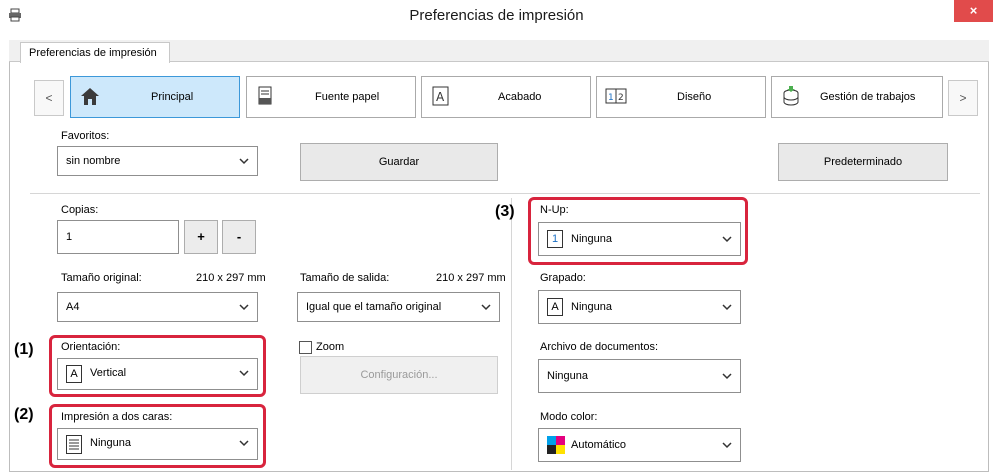  Describe the element at coordinates (567, 376) in the screenshot. I see `archivo-value: Ninguna` at that location.